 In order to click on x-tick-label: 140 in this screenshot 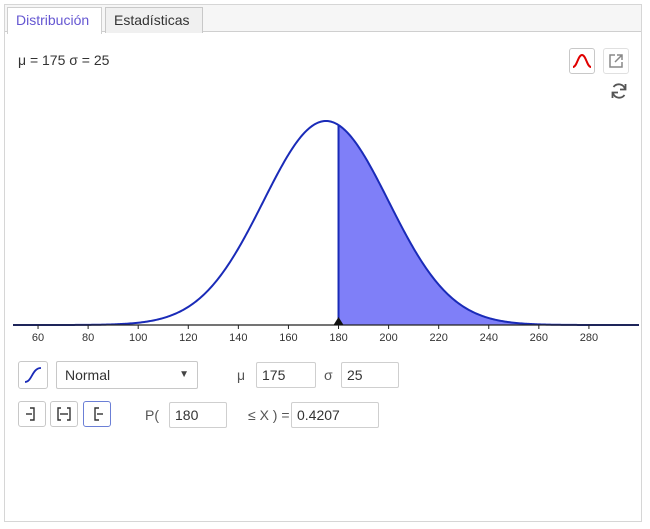, I will do `click(238, 338)`.